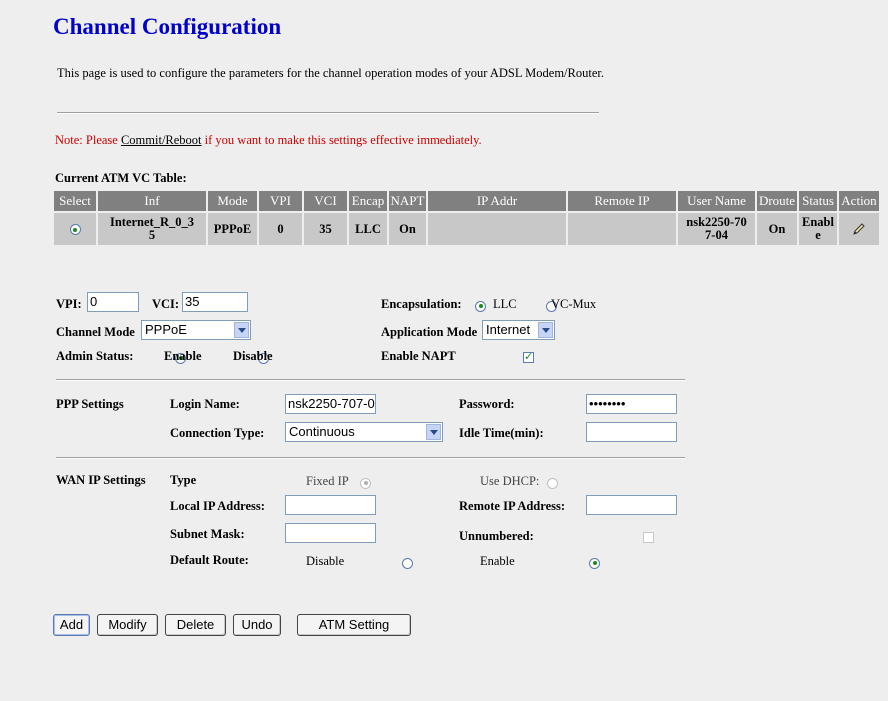  What do you see at coordinates (368, 202) in the screenshot?
I see `col-encap: Encap` at bounding box center [368, 202].